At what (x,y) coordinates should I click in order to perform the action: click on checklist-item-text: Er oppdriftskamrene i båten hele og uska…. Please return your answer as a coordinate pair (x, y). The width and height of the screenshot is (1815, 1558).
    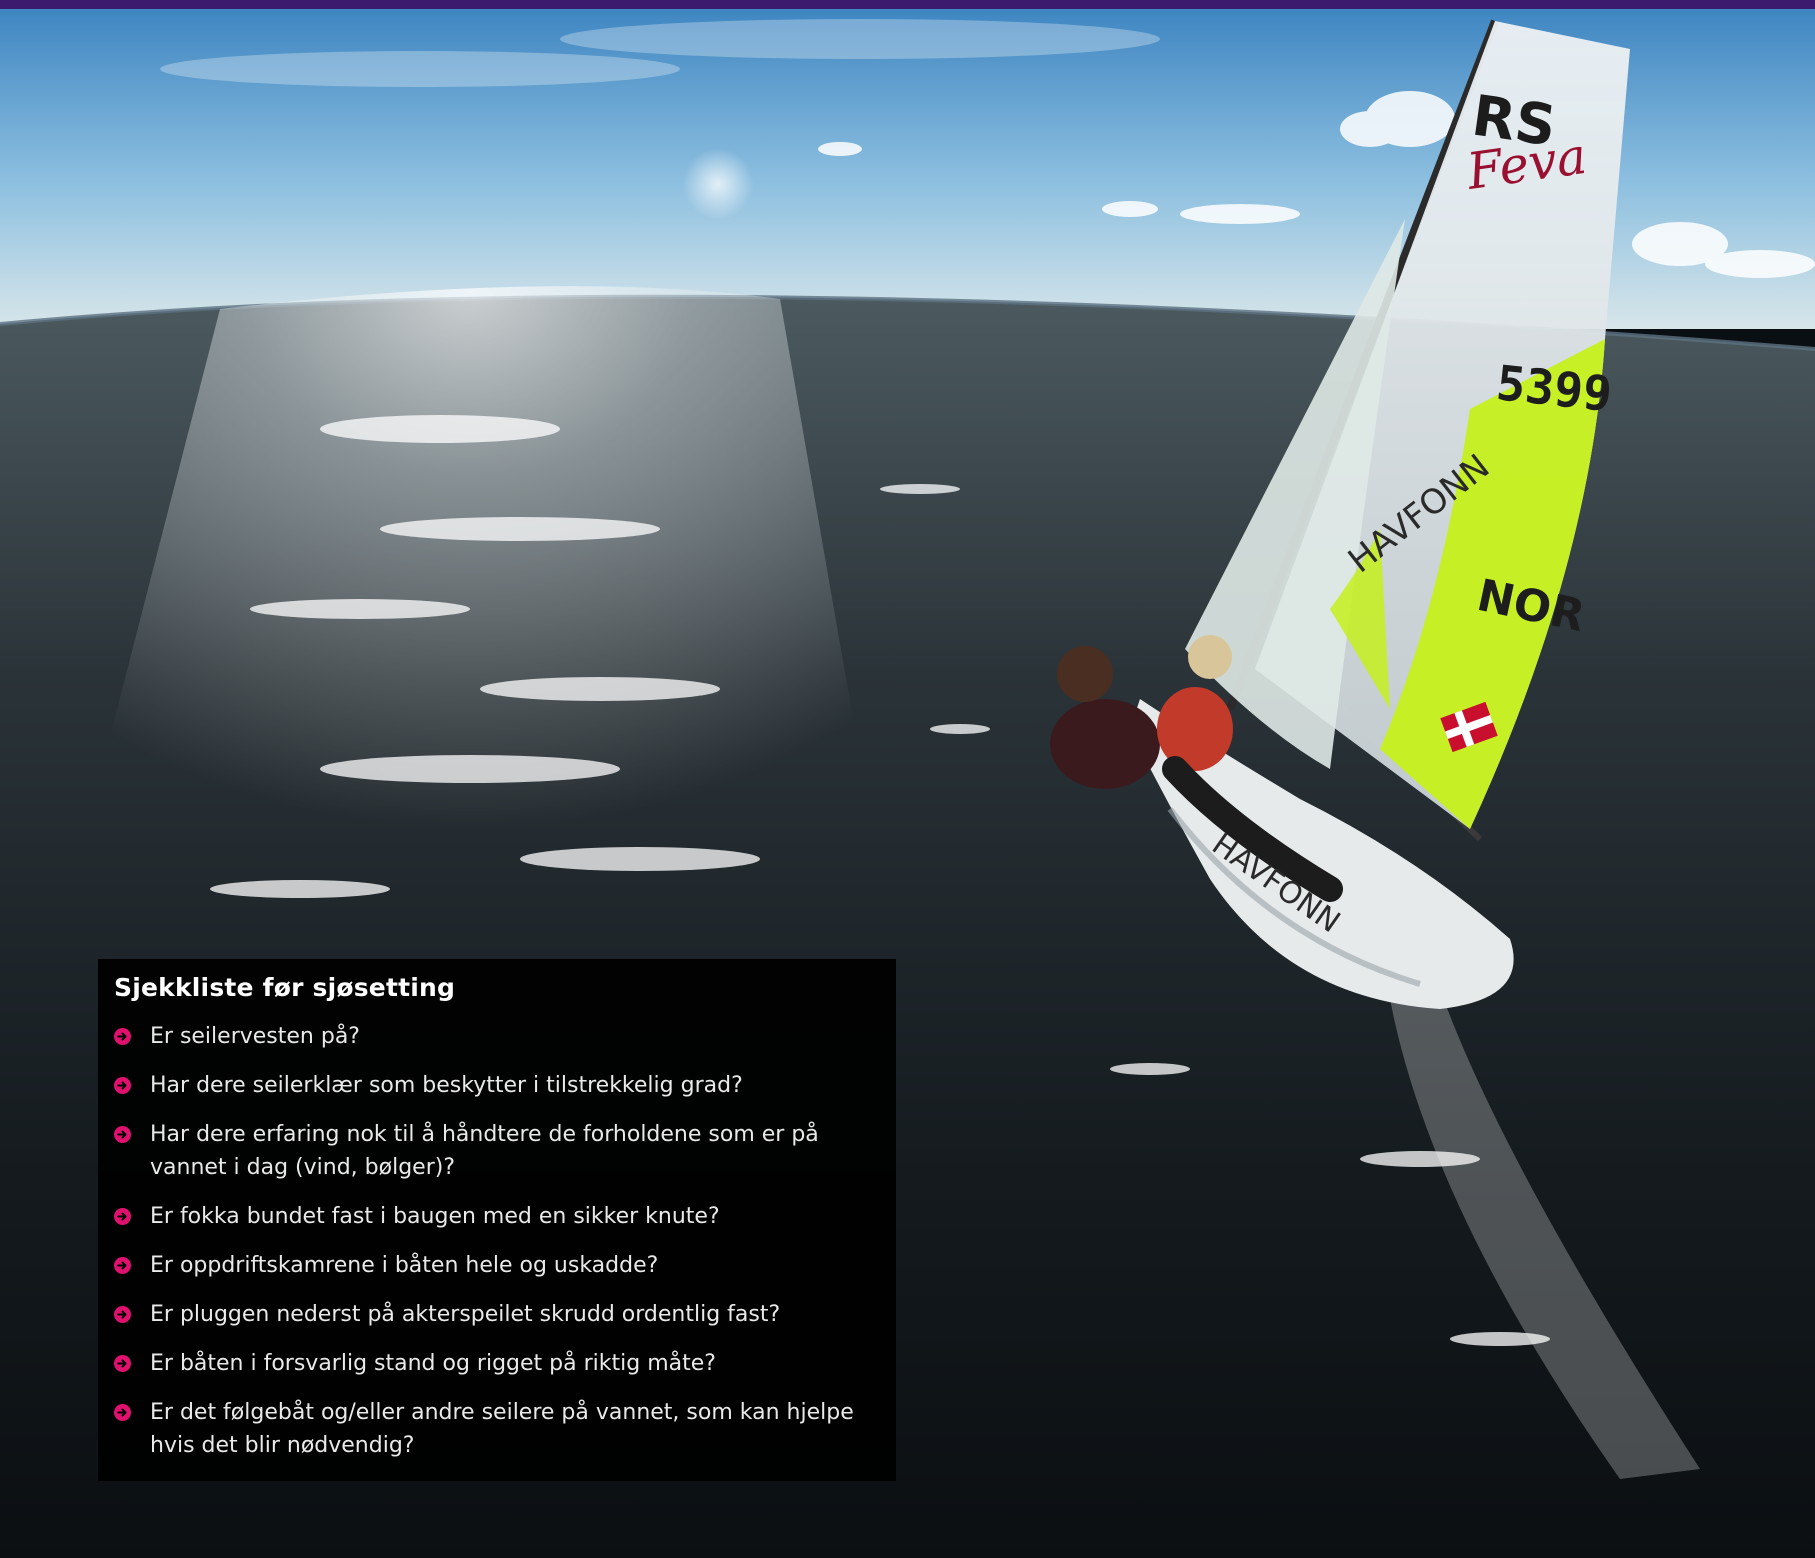
    Looking at the image, I should click on (404, 1265).